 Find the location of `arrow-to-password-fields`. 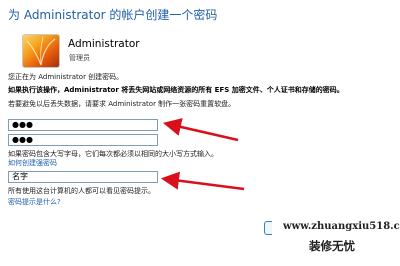

arrow-to-password-fields is located at coordinates (200, 130).